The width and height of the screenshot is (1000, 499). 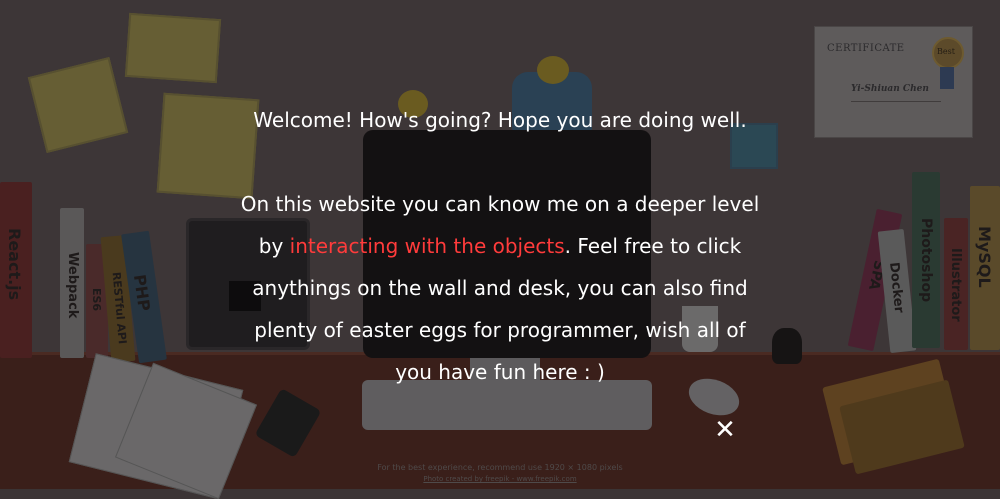 I want to click on close-button: ✕, so click(x=725, y=430).